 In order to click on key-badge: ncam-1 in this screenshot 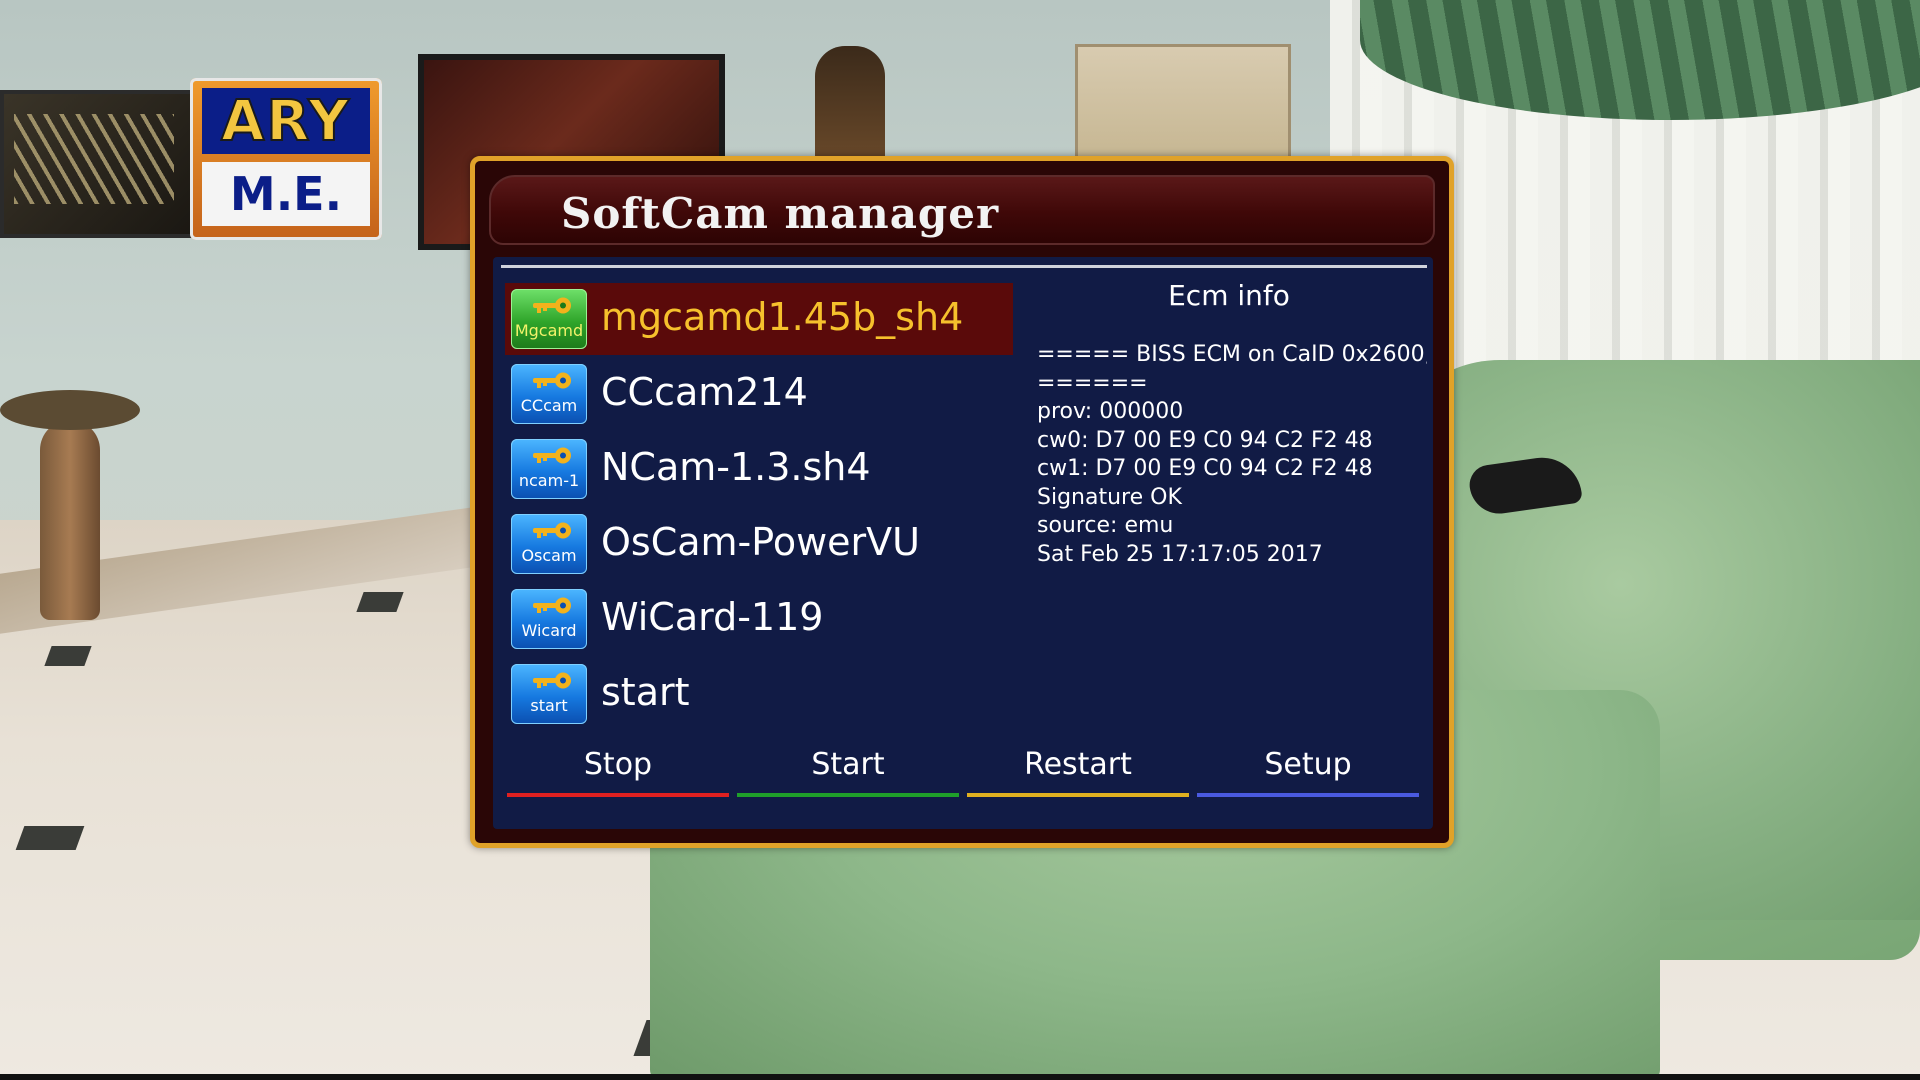, I will do `click(549, 469)`.